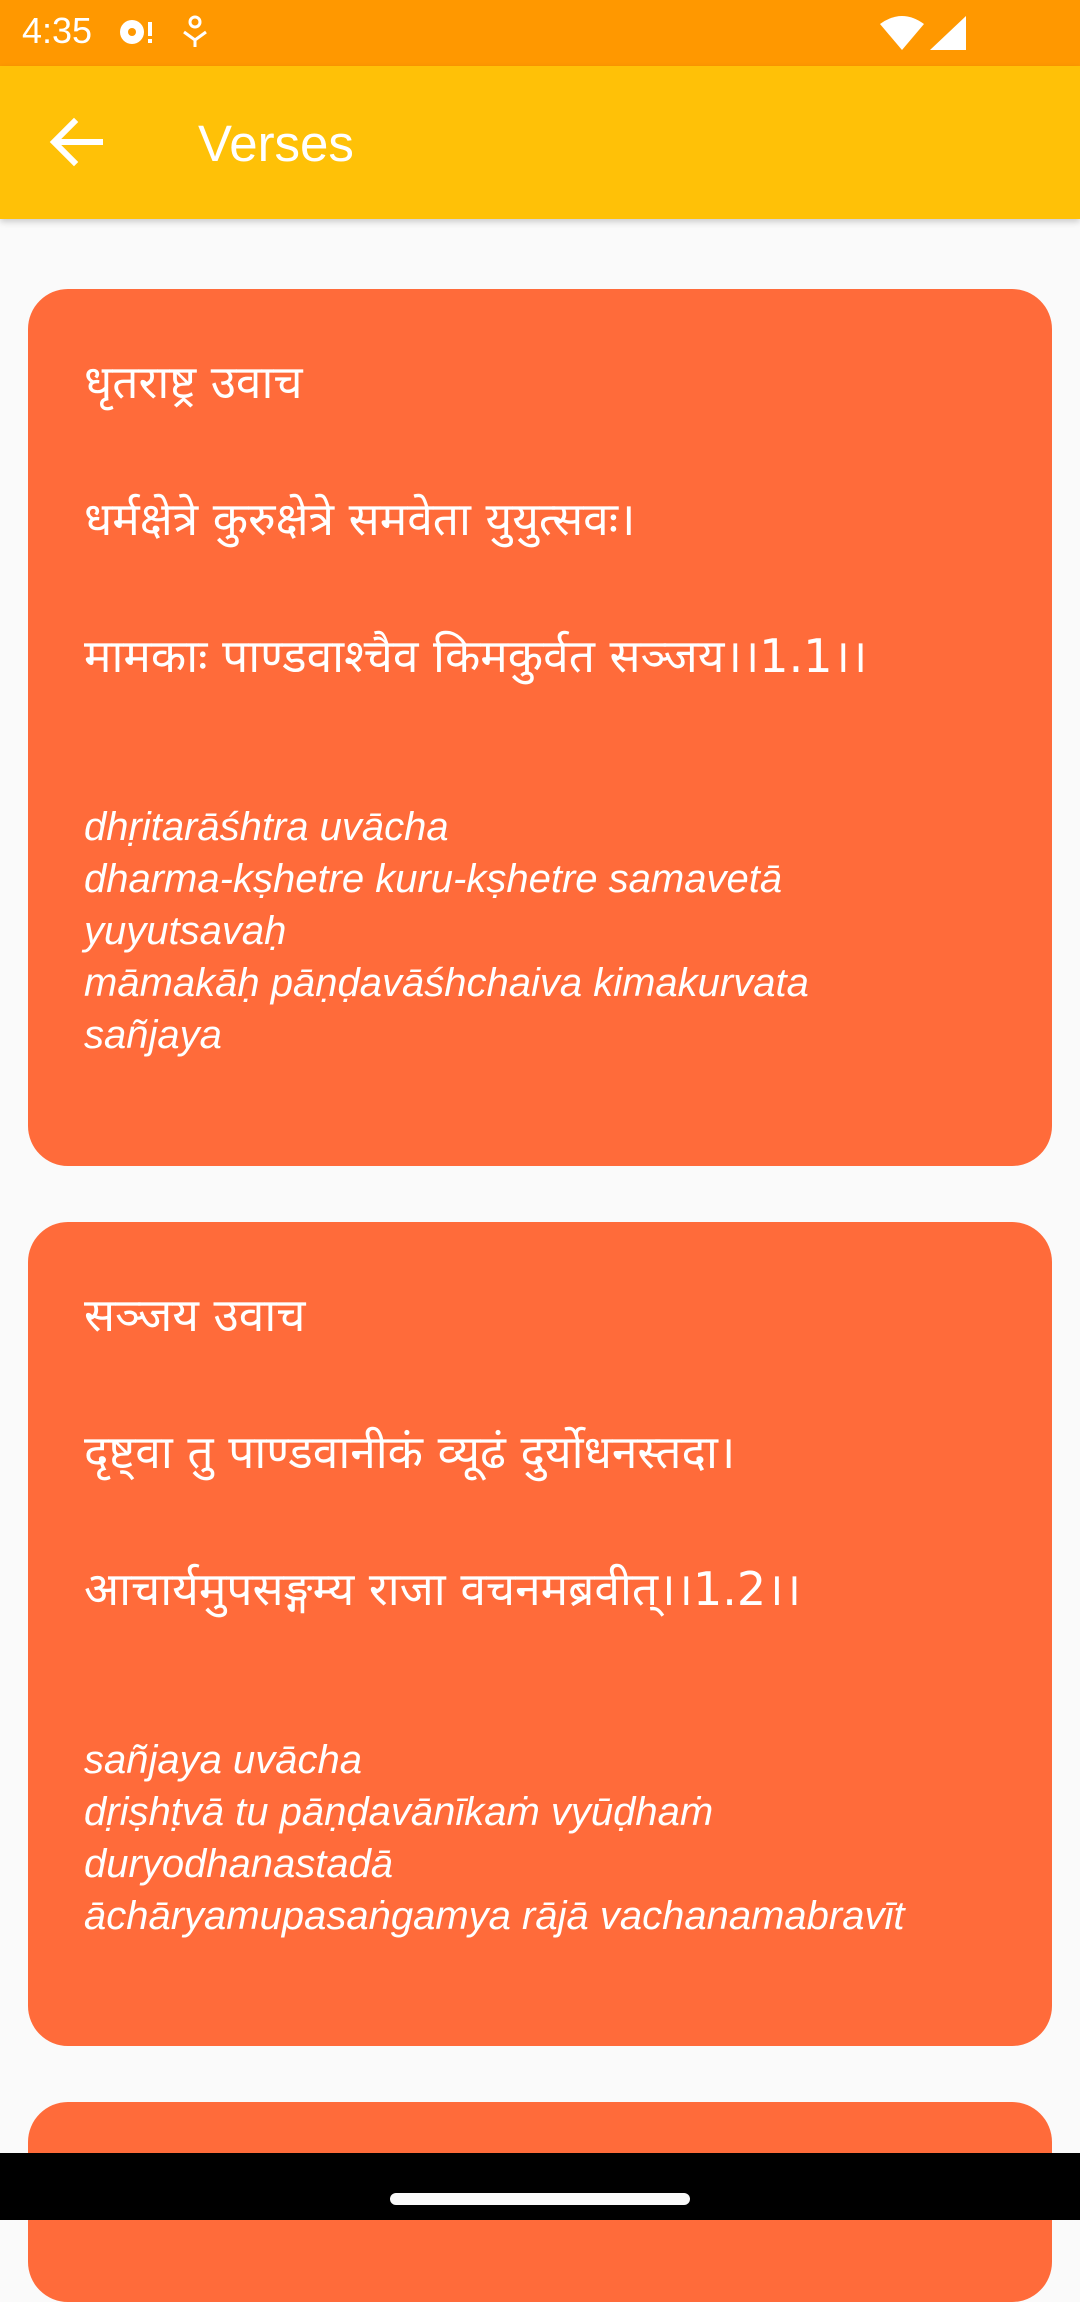  What do you see at coordinates (153, 1035) in the screenshot?
I see `transliteration-line: sañjaya` at bounding box center [153, 1035].